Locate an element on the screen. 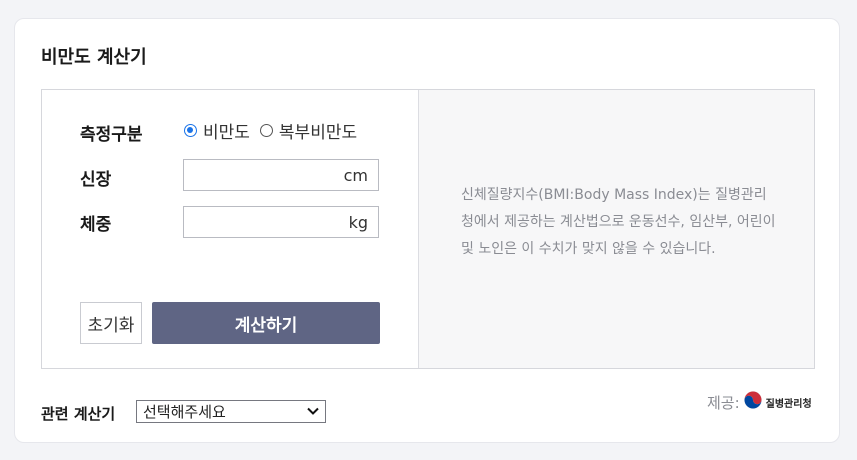 This screenshot has height=460, width=857. radio-abdominal: 복부비만도 is located at coordinates (308, 130).